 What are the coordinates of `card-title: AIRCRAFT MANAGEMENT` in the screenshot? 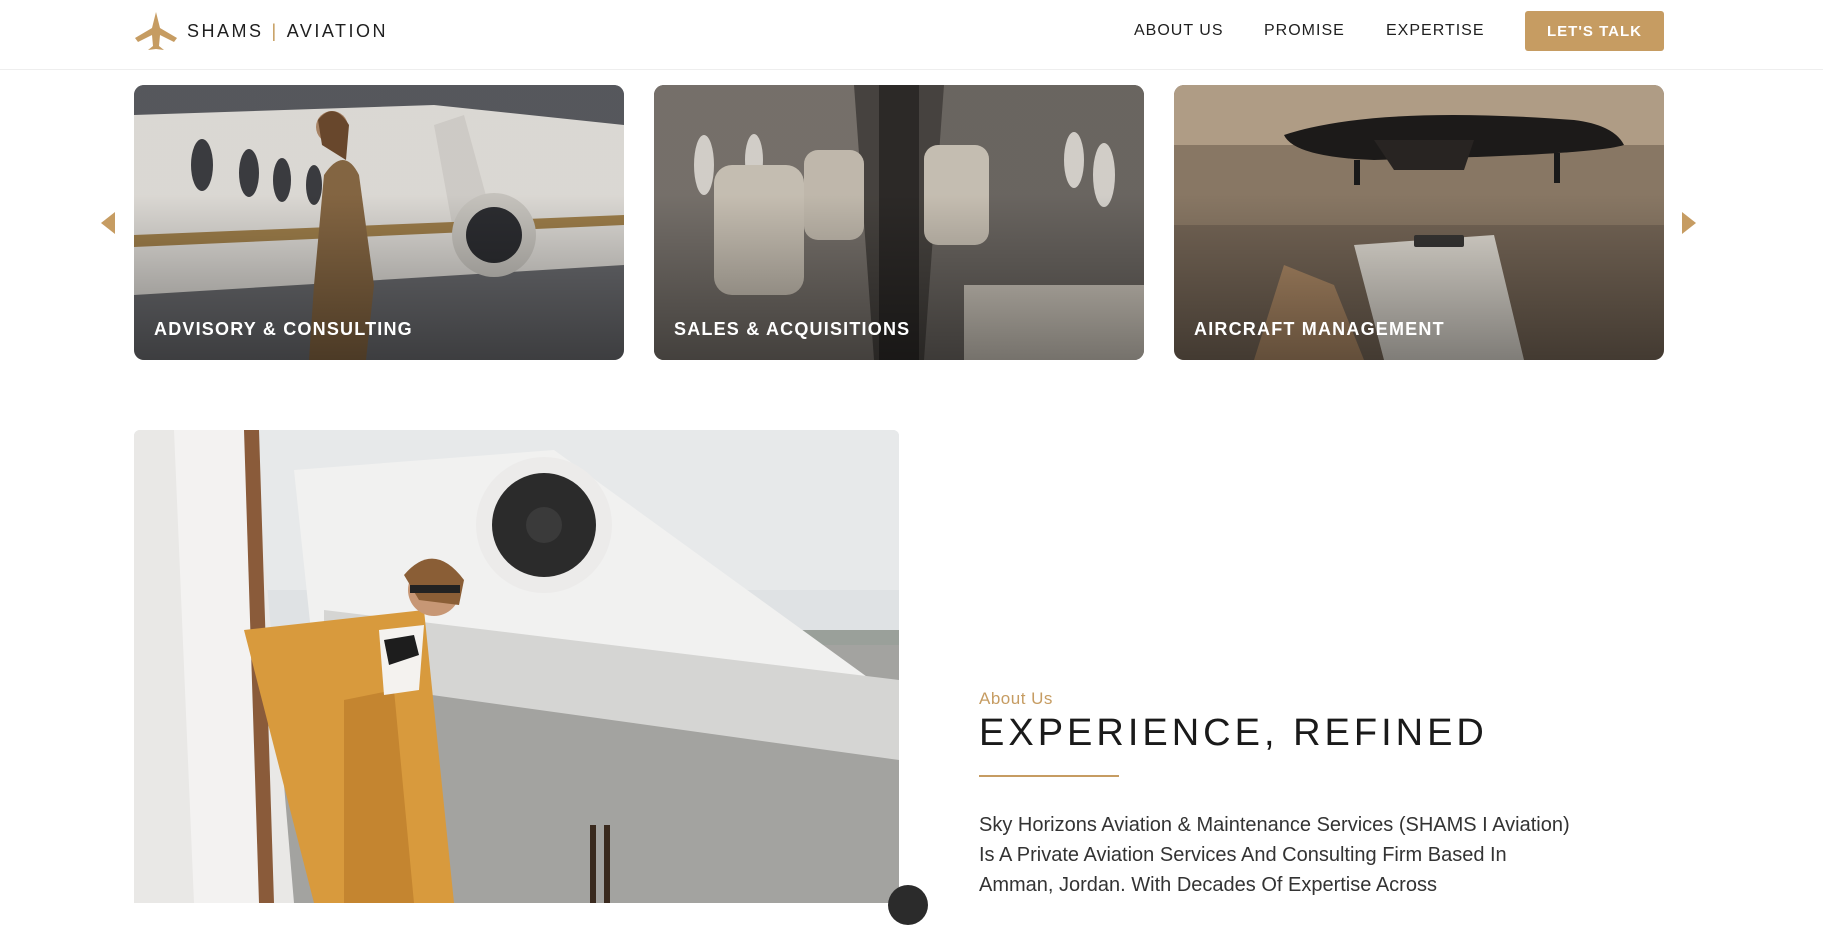 It's located at (1319, 329).